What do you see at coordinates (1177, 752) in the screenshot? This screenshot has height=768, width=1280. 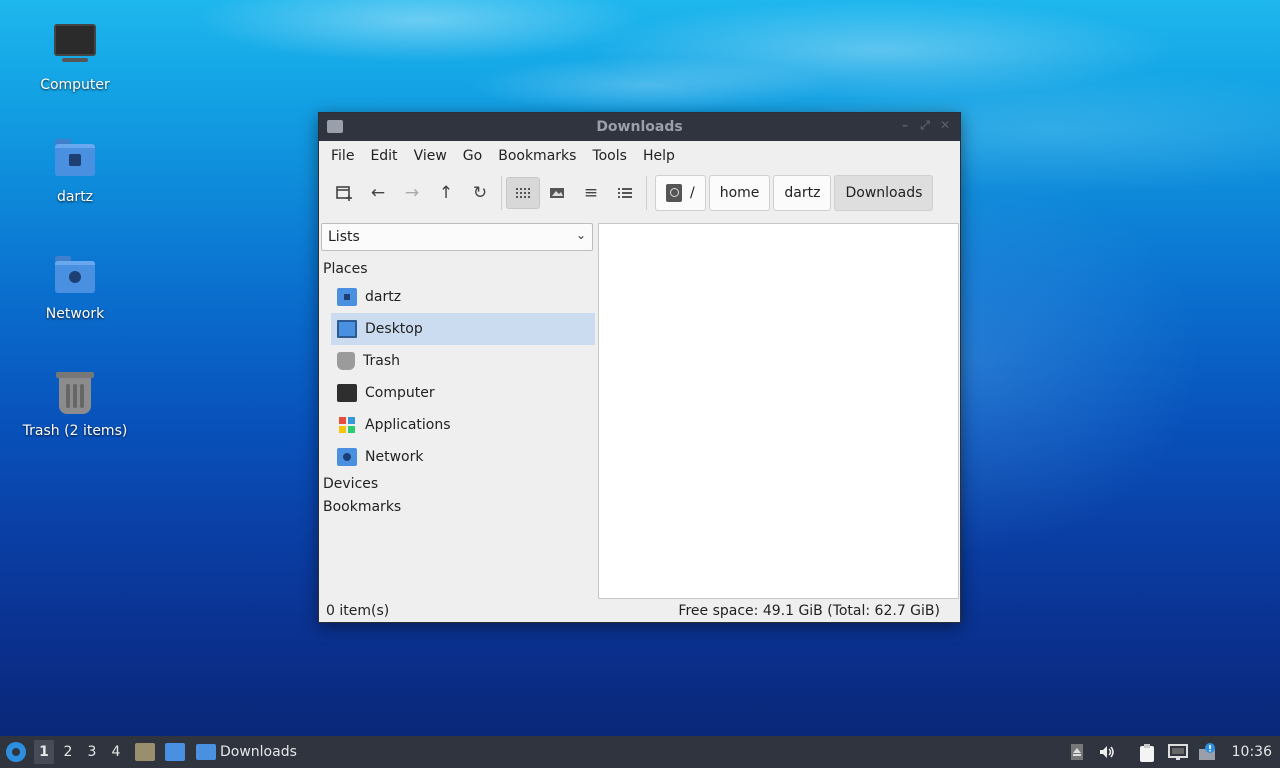 I see `network-icon` at bounding box center [1177, 752].